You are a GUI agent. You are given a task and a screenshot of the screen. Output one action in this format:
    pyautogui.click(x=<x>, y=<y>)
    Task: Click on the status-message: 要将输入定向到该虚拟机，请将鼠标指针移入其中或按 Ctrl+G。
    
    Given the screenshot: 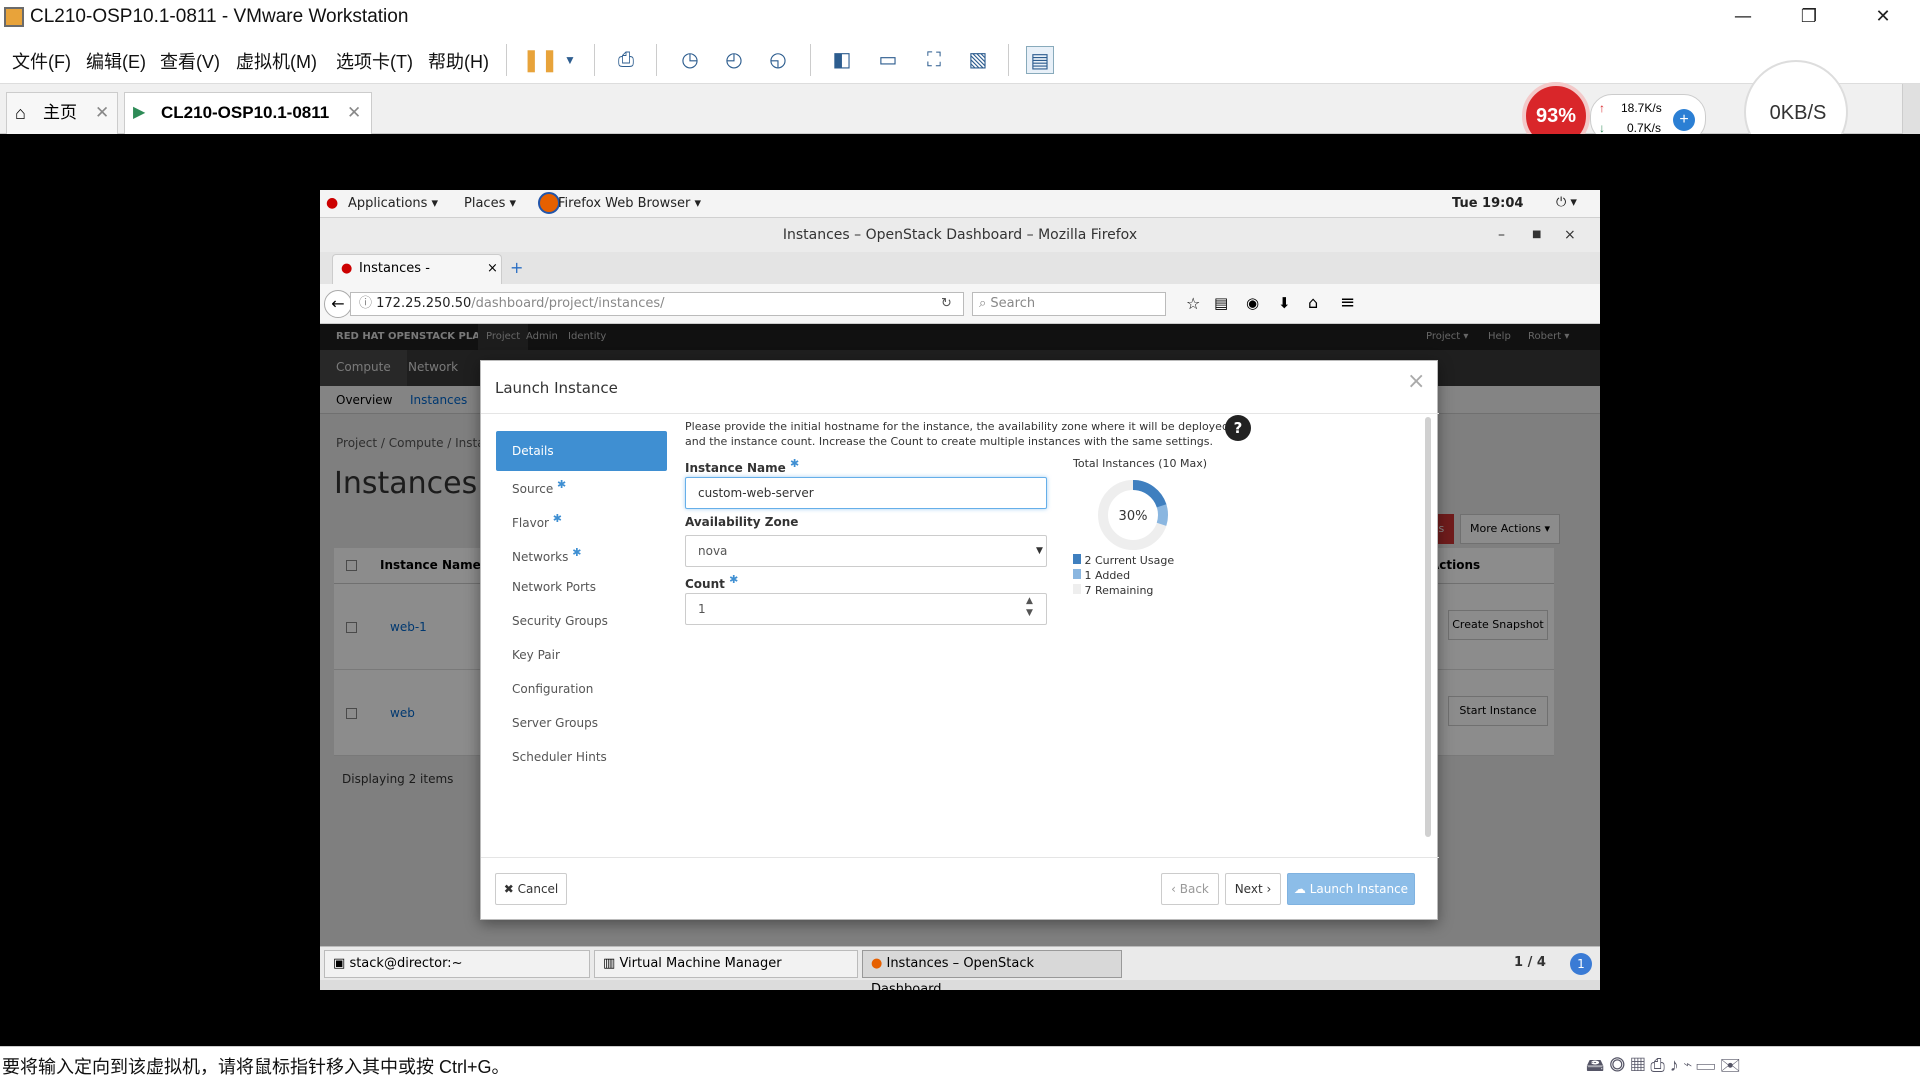 What is the action you would take?
    pyautogui.click(x=256, y=1067)
    